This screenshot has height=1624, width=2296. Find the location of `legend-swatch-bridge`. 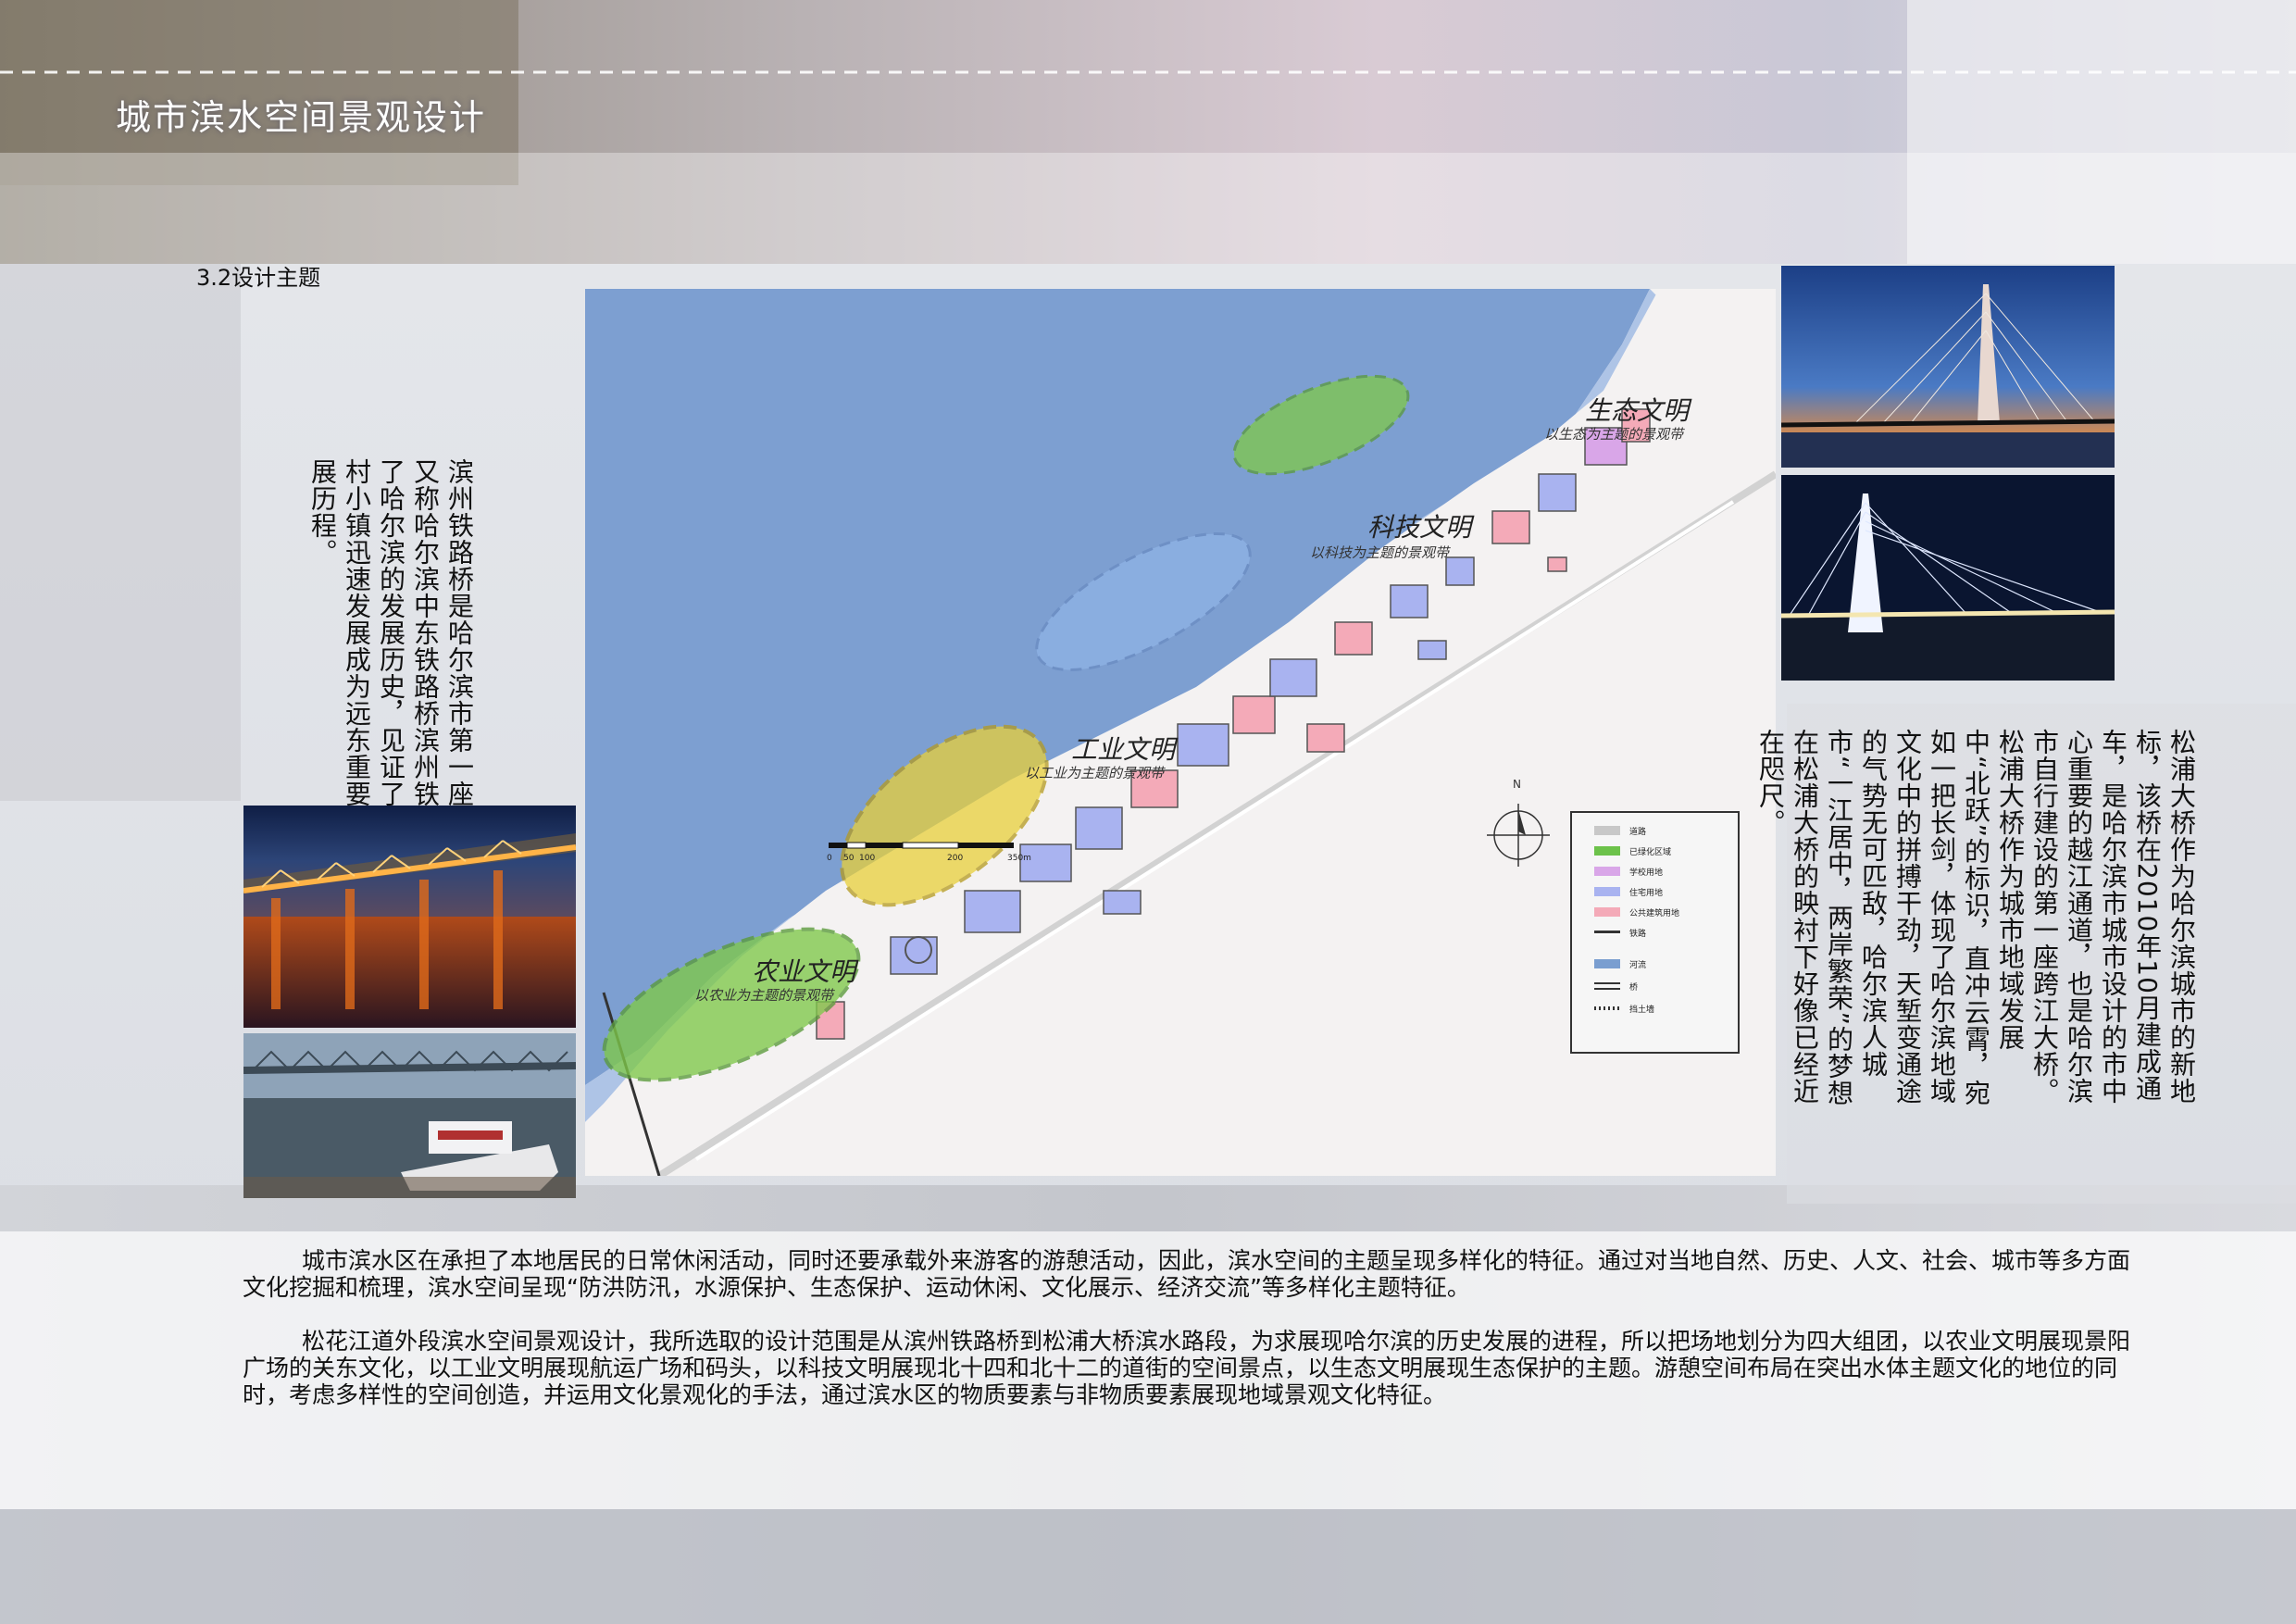

legend-swatch-bridge is located at coordinates (1607, 986).